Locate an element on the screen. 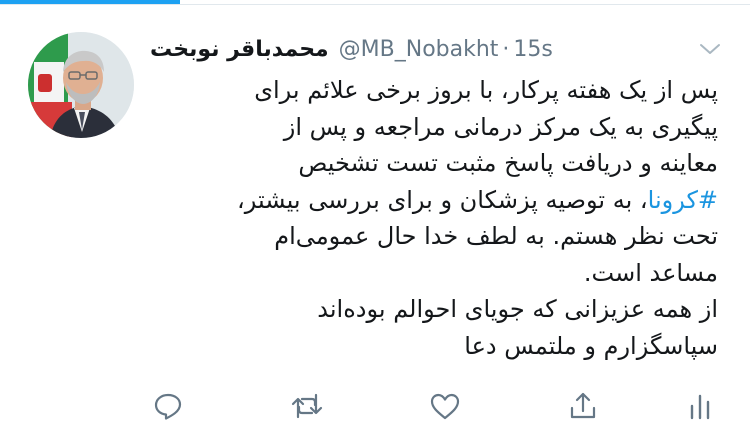  author-handle: @MB_Nobakht is located at coordinates (419, 49).